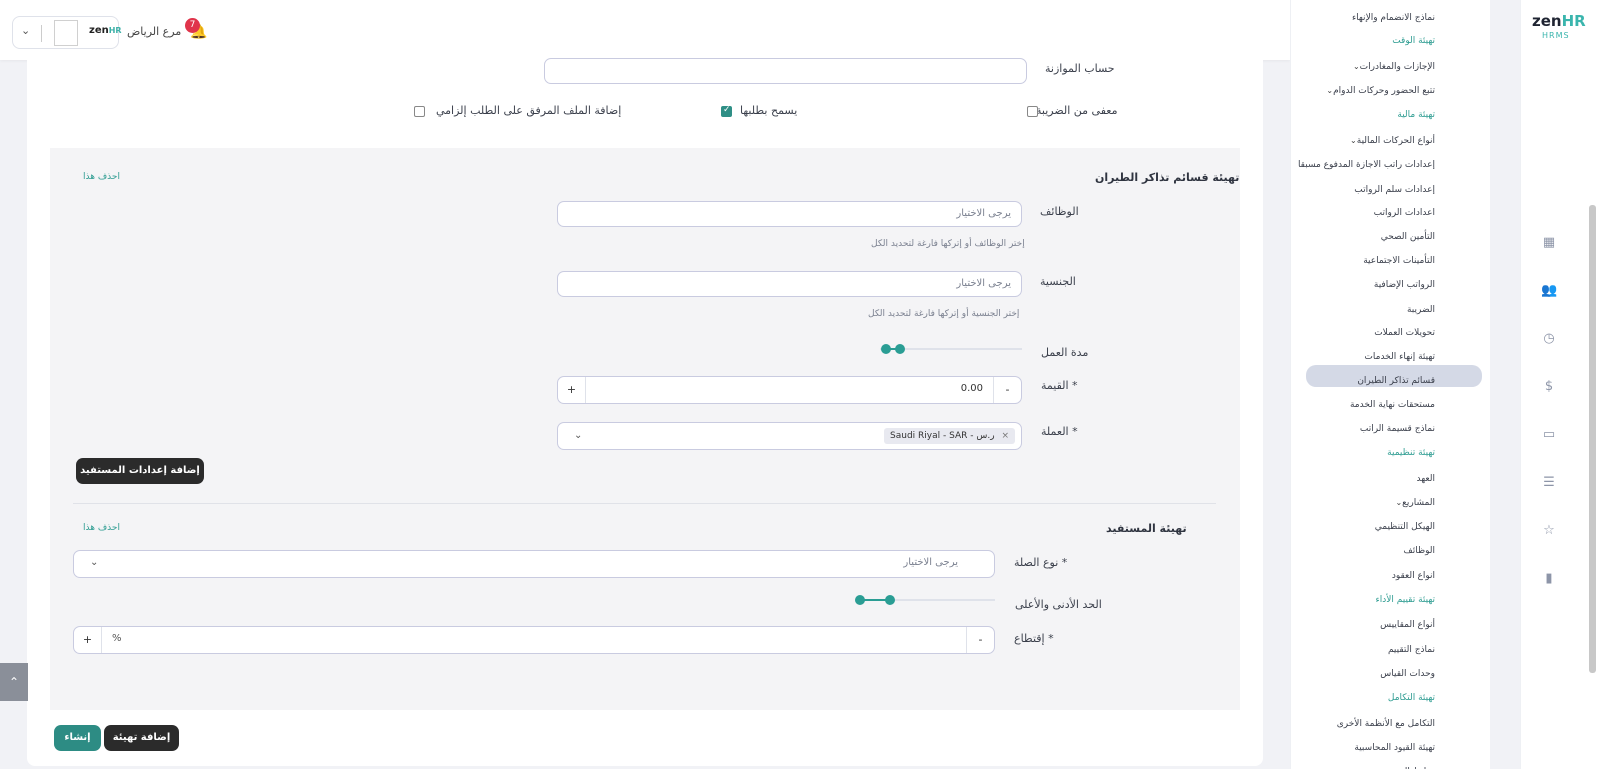  What do you see at coordinates (1549, 243) in the screenshot?
I see `grid-icon: ▦` at bounding box center [1549, 243].